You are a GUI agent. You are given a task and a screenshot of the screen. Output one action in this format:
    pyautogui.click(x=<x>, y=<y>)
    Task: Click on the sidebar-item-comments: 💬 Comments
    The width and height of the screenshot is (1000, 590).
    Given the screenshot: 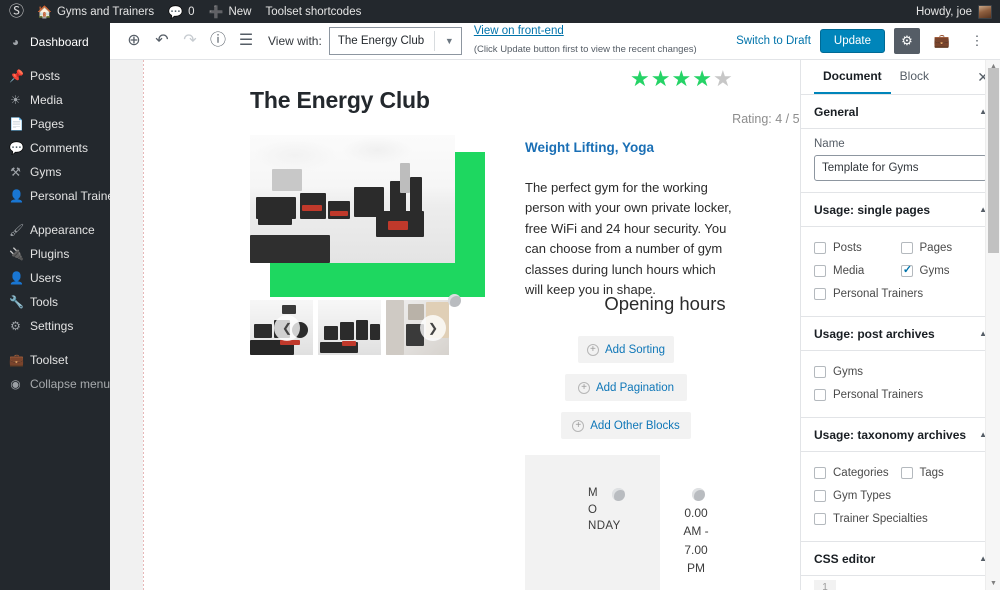 What is the action you would take?
    pyautogui.click(x=55, y=148)
    